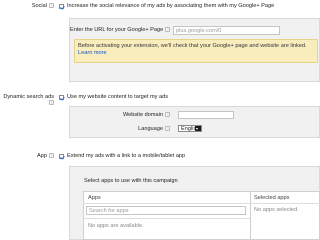  I want to click on social-checkbox, so click(61, 6).